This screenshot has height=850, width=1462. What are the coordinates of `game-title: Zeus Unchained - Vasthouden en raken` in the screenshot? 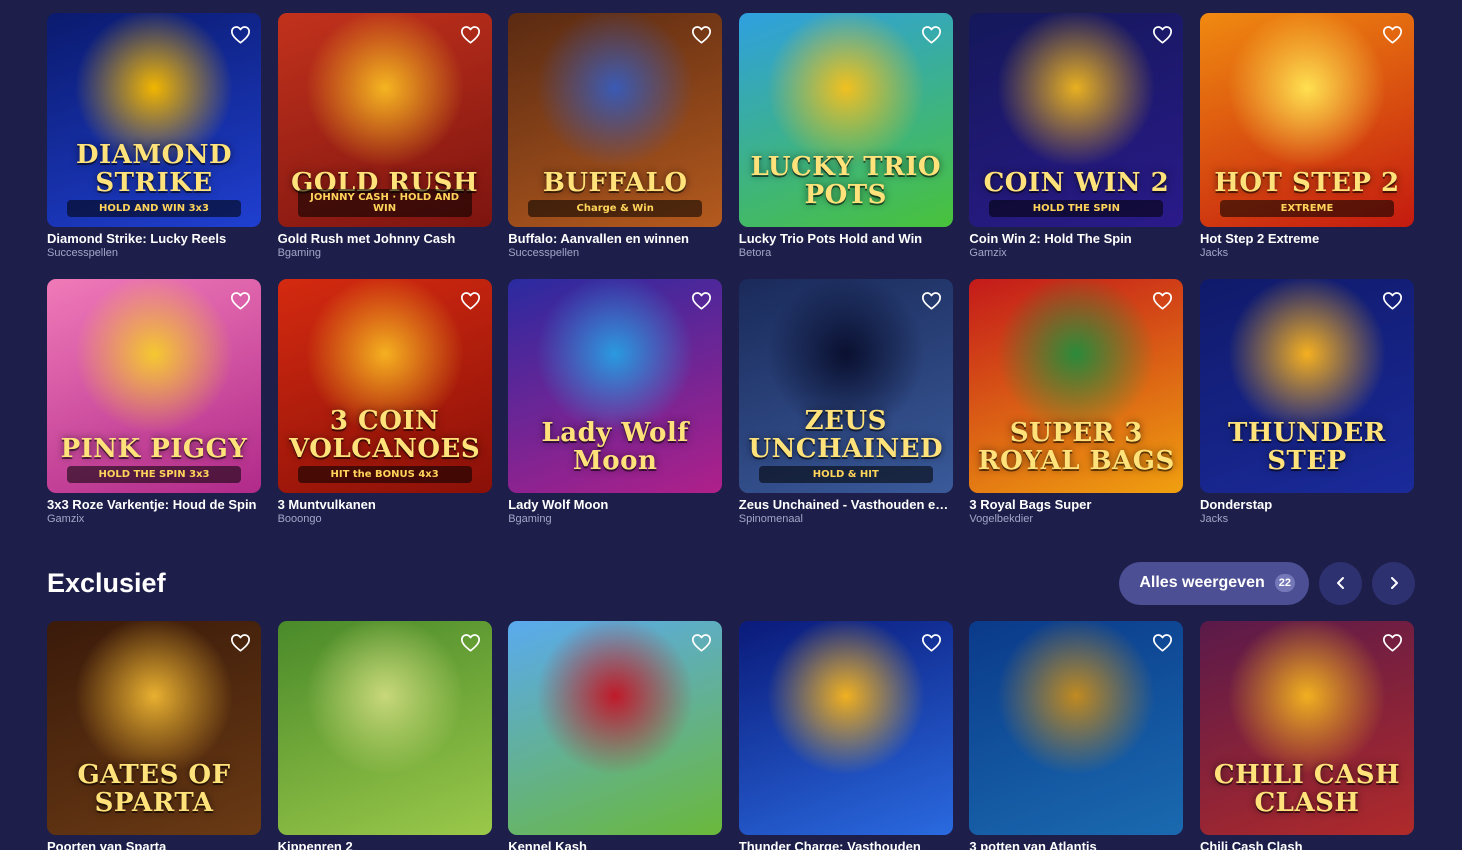 It's located at (846, 505).